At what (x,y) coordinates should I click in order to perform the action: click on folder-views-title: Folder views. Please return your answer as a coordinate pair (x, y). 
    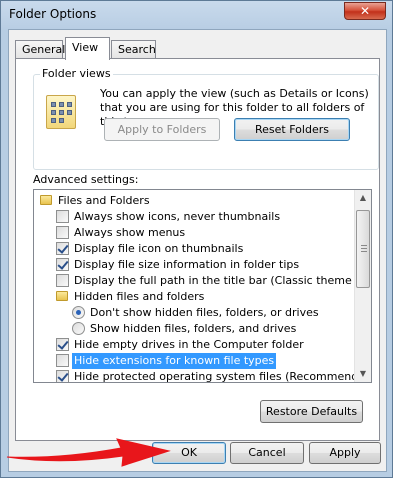
    Looking at the image, I should click on (76, 73).